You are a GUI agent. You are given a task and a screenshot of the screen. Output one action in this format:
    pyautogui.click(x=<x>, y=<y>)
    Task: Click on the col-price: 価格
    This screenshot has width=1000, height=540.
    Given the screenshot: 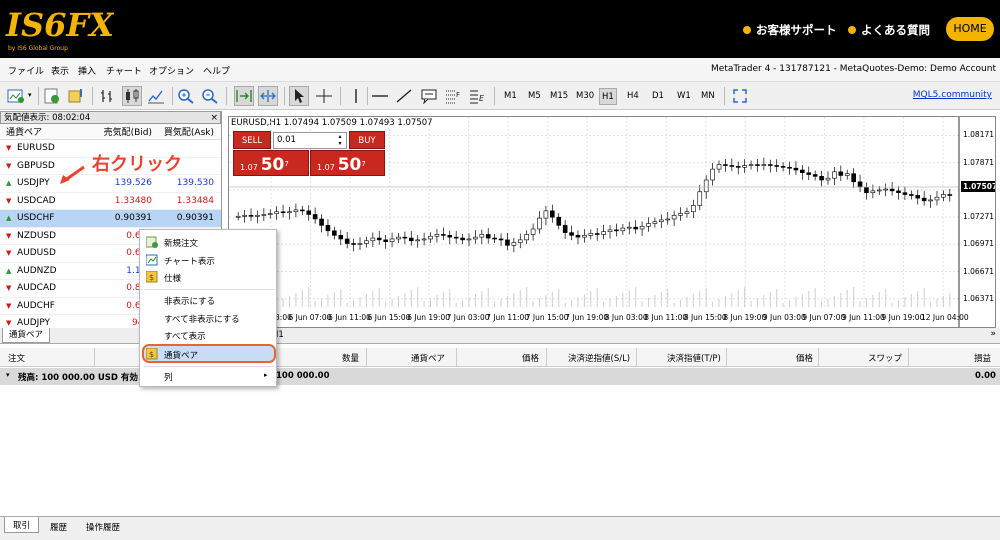 What is the action you would take?
    pyautogui.click(x=530, y=358)
    